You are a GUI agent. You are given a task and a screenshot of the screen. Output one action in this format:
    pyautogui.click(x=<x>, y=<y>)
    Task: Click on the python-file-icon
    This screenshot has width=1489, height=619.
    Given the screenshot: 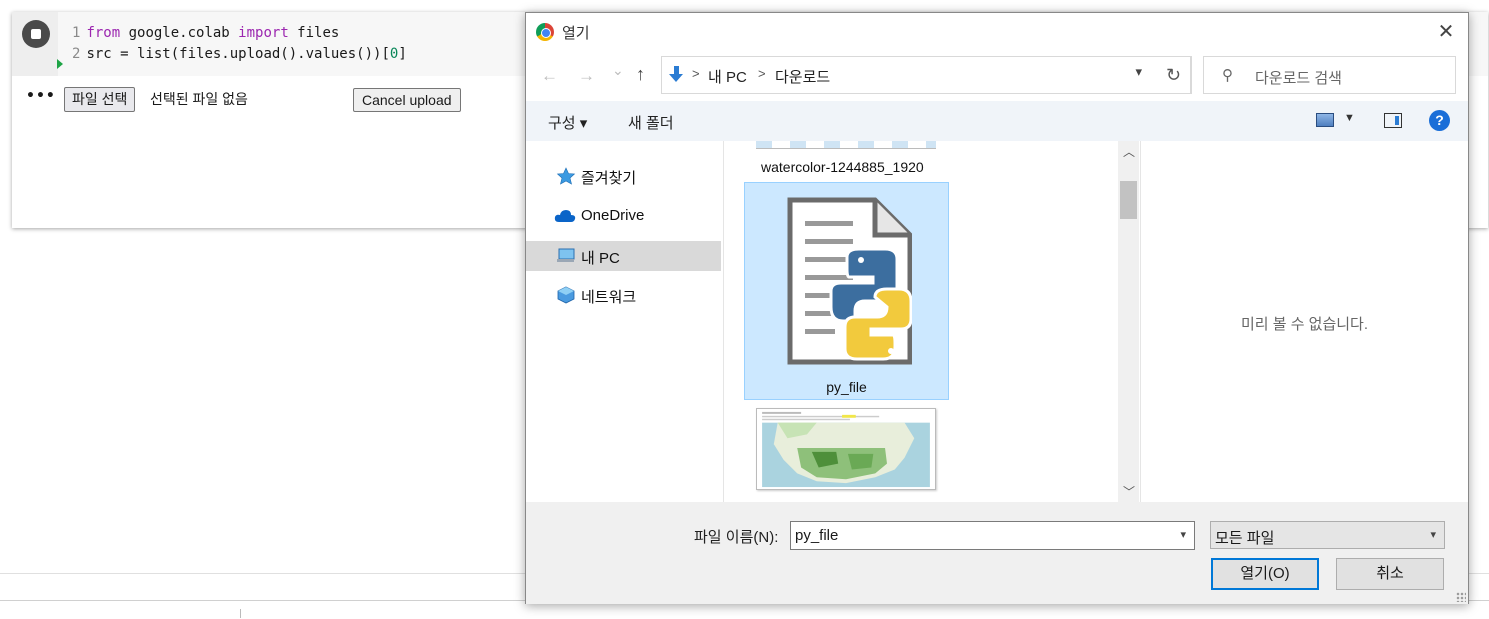 What is the action you would take?
    pyautogui.click(x=849, y=281)
    